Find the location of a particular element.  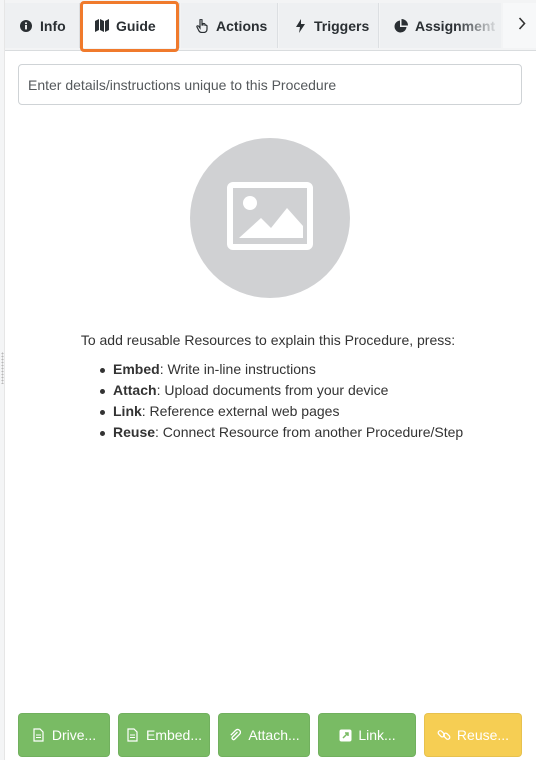

tab-triggers: Triggers is located at coordinates (329, 25).